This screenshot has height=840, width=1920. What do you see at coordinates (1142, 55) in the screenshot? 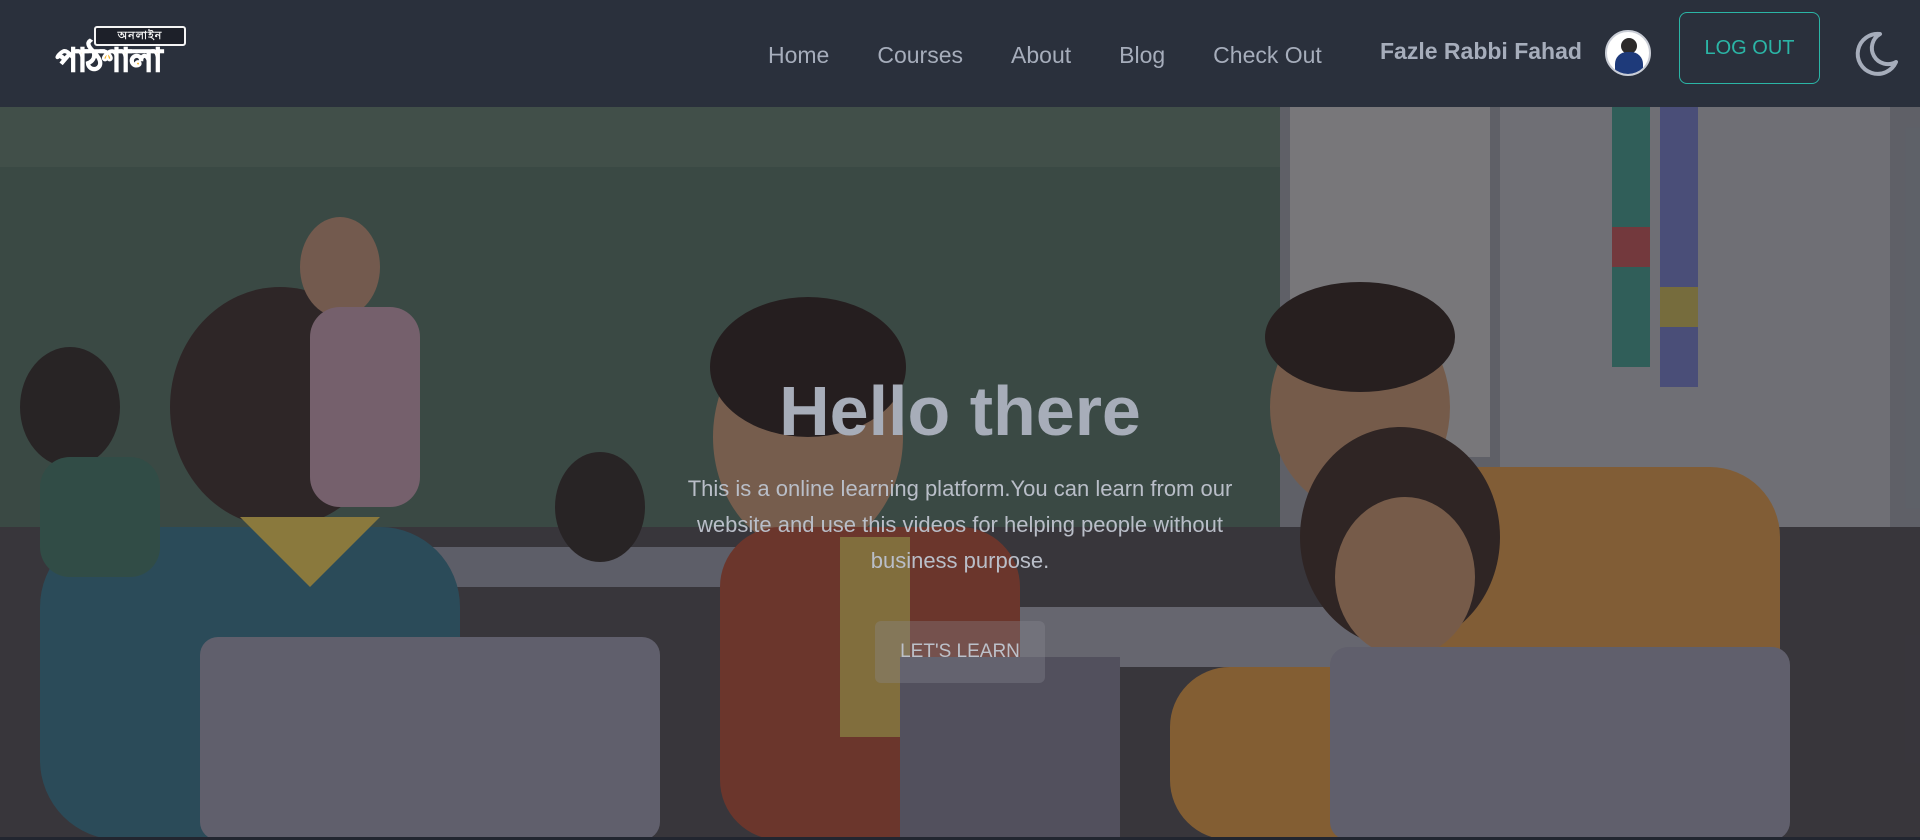
I see `nav-blog-link: Blog` at bounding box center [1142, 55].